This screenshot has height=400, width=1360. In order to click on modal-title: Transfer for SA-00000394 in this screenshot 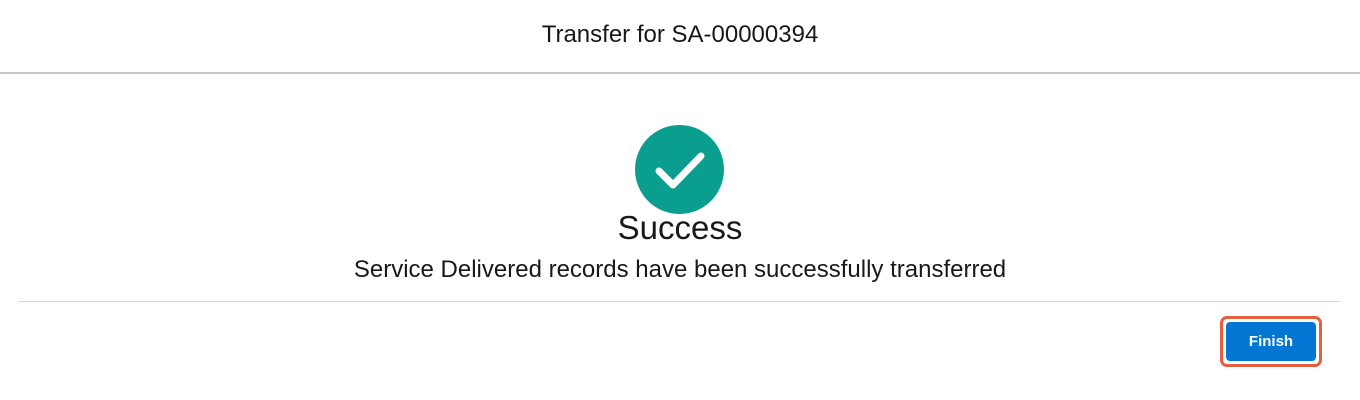, I will do `click(680, 34)`.